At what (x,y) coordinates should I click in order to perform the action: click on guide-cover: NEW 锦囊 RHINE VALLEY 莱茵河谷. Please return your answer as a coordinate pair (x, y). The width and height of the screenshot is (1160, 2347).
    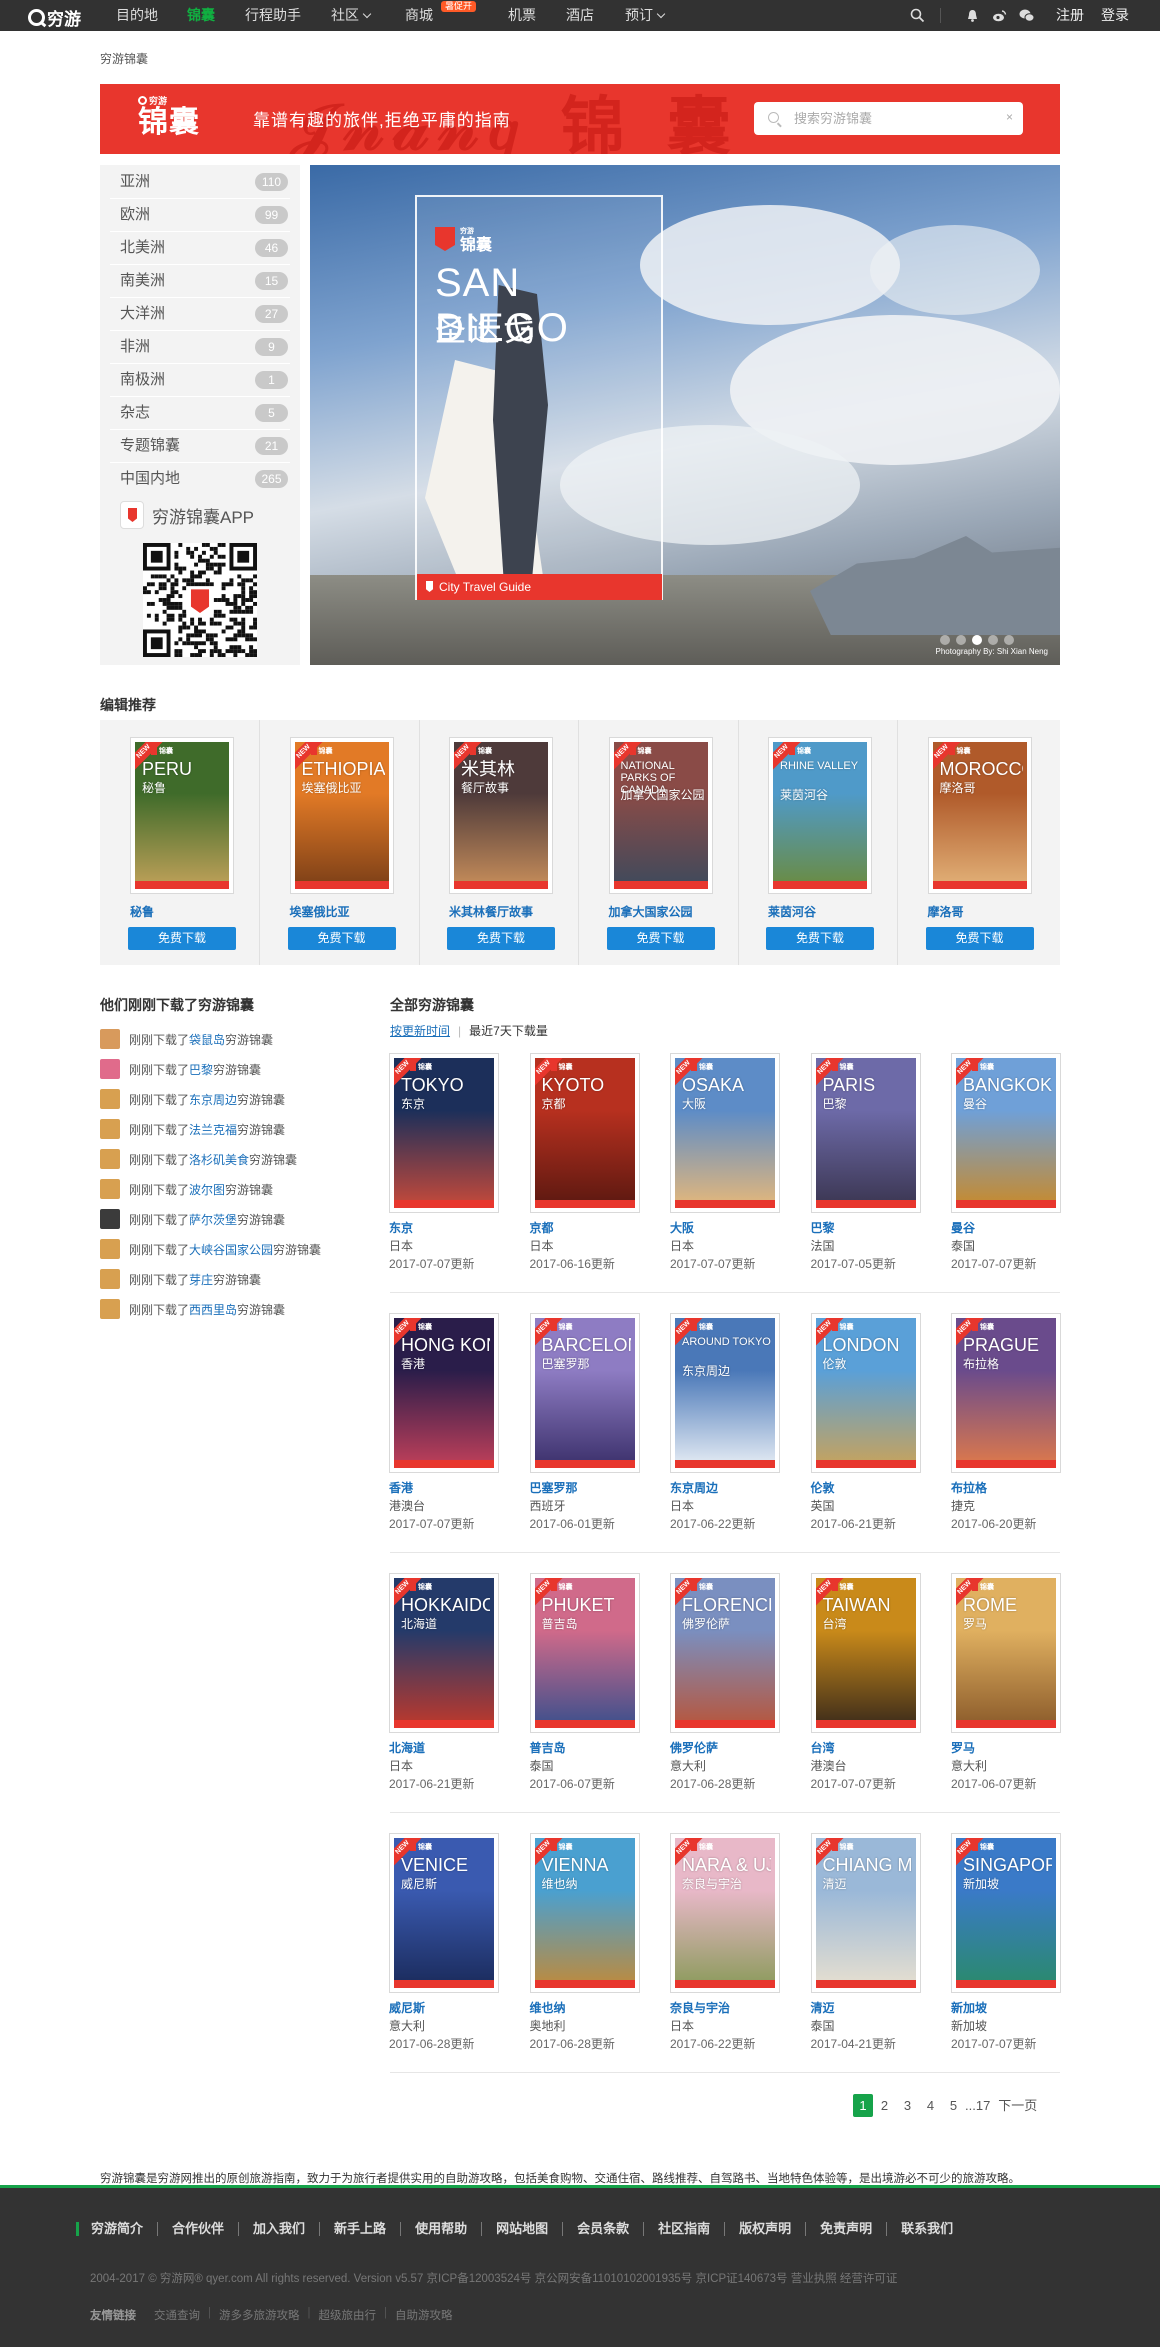
    Looking at the image, I should click on (820, 815).